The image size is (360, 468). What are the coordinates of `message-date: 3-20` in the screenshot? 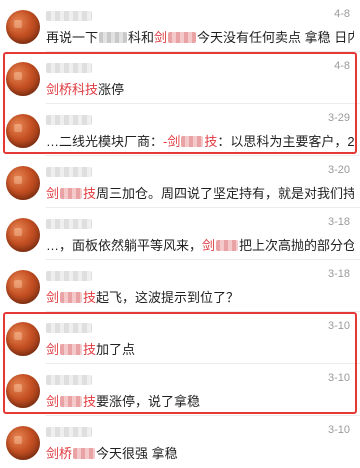 It's located at (338, 170).